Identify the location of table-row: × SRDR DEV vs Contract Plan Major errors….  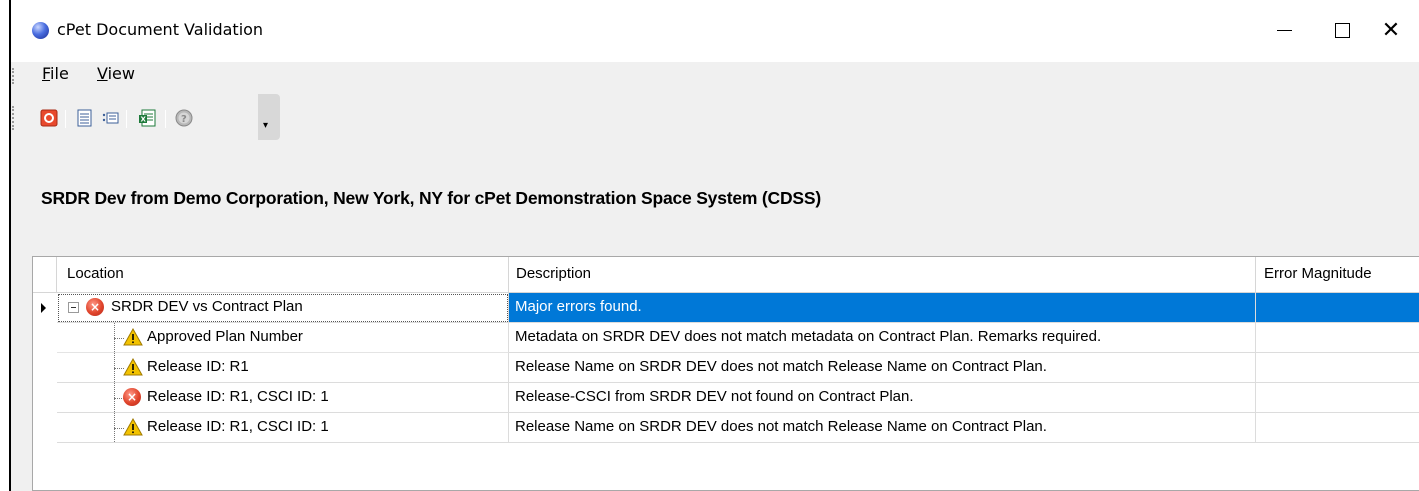
(726, 308).